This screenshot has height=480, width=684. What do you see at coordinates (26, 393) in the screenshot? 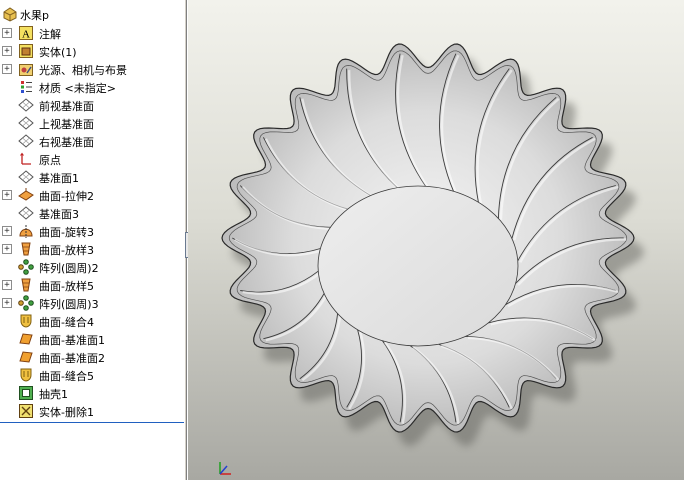
I see `shell-icon` at bounding box center [26, 393].